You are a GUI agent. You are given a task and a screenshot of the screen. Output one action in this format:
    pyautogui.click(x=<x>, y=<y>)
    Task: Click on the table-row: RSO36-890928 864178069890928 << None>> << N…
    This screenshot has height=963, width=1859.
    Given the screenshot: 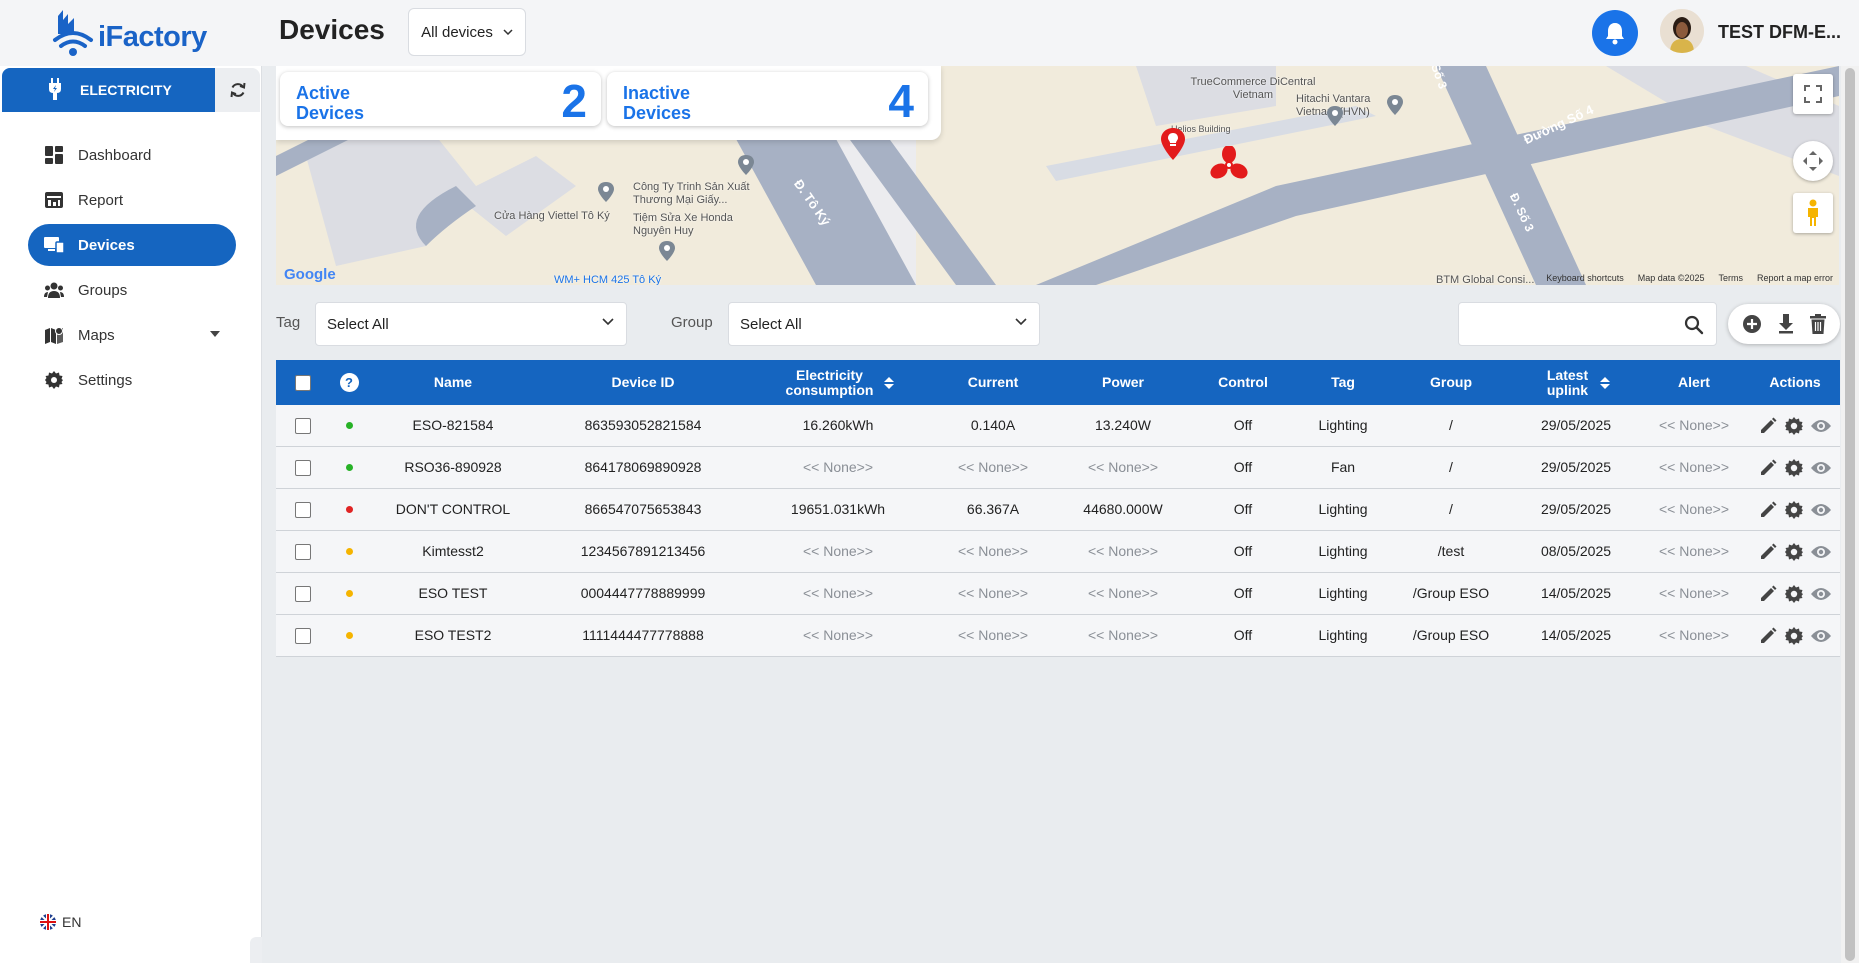 What is the action you would take?
    pyautogui.click(x=1058, y=468)
    